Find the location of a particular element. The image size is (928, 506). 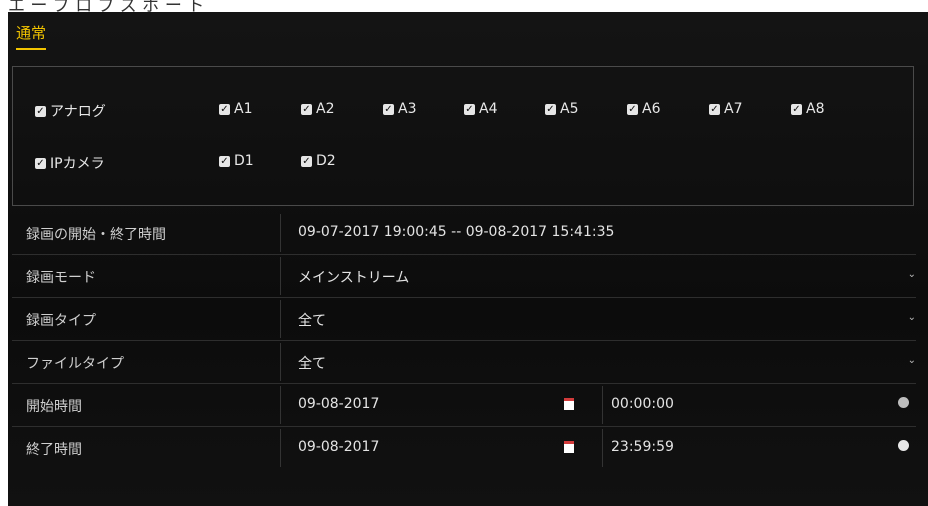

ip-camera-group-checkbox: ✓ IPカメラ is located at coordinates (70, 163).